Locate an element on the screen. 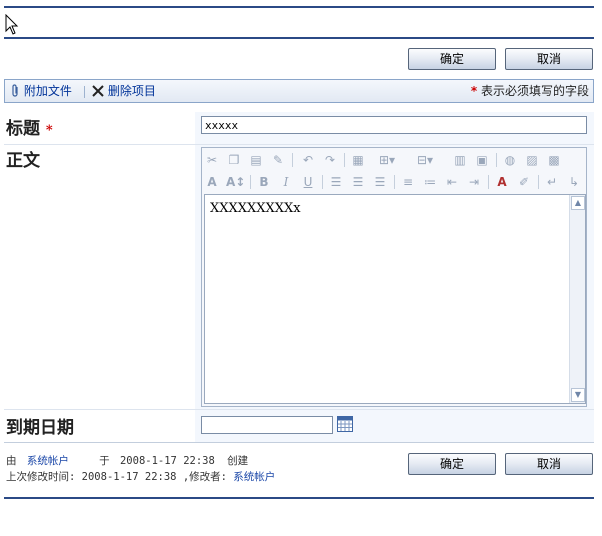  scroll-down-icon: ▼ is located at coordinates (578, 395).